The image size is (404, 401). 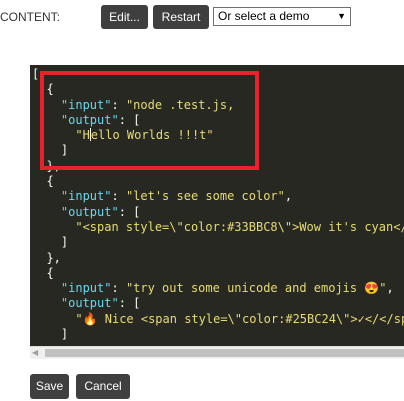 What do you see at coordinates (205, 196) in the screenshot?
I see `json-string-value: "let's see some color"` at bounding box center [205, 196].